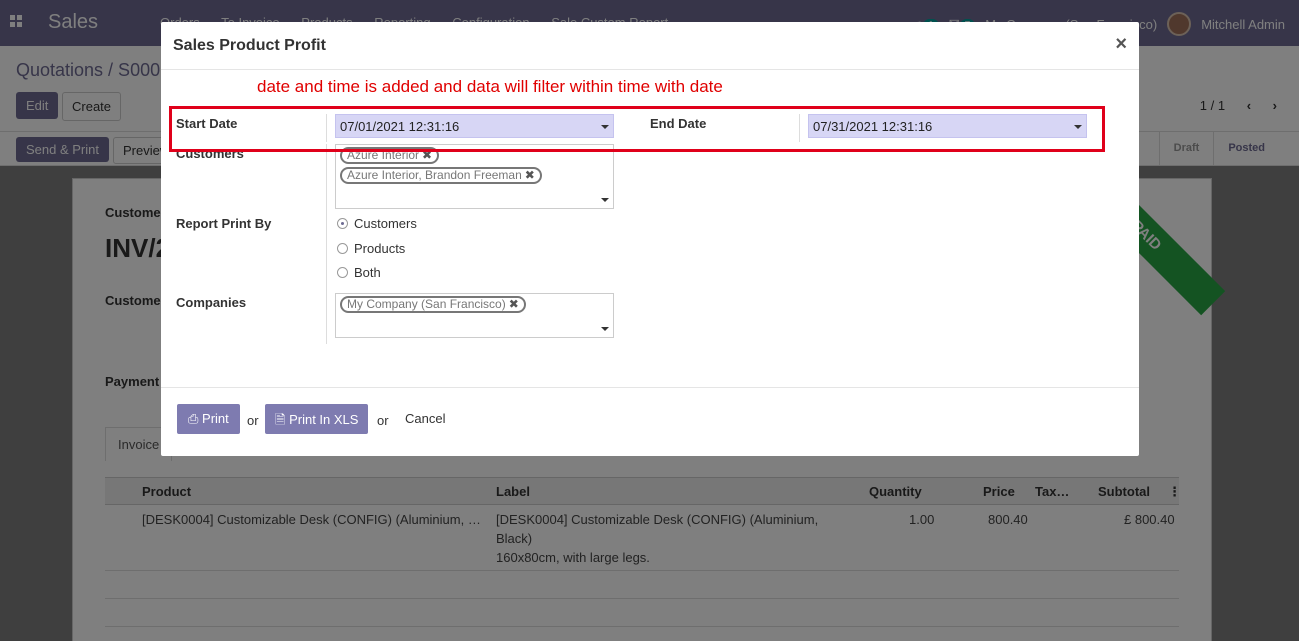 Image resolution: width=1299 pixels, height=641 pixels. What do you see at coordinates (434, 175) in the screenshot?
I see `customer-tag-label: Azure Interior, Brandon Freeman` at bounding box center [434, 175].